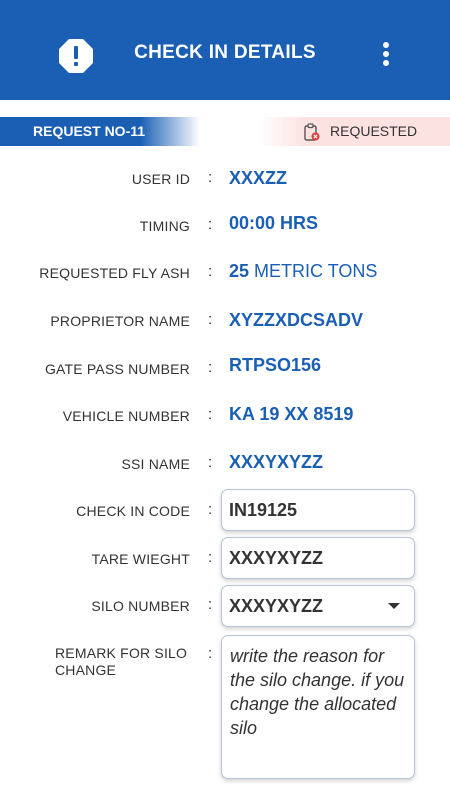  What do you see at coordinates (258, 178) in the screenshot?
I see `user-id-value: XXXZZ` at bounding box center [258, 178].